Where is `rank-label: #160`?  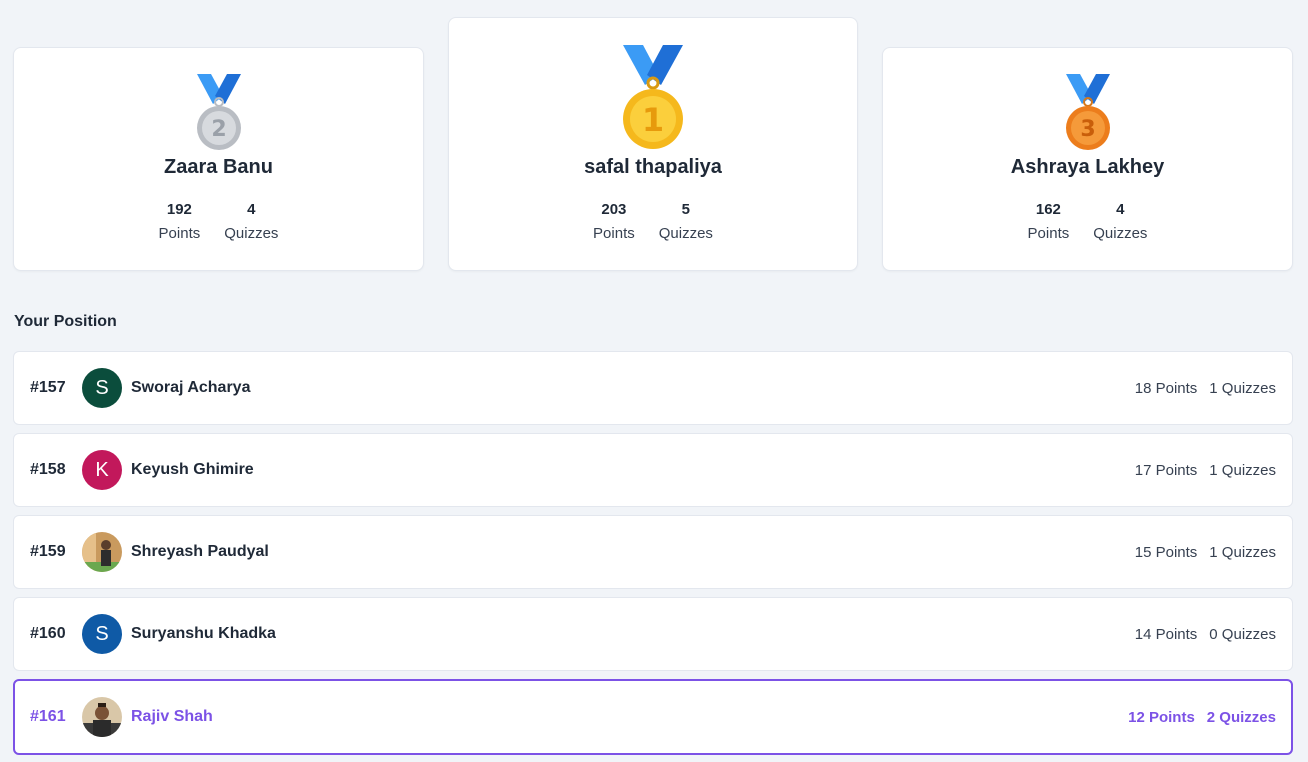
rank-label: #160 is located at coordinates (48, 633).